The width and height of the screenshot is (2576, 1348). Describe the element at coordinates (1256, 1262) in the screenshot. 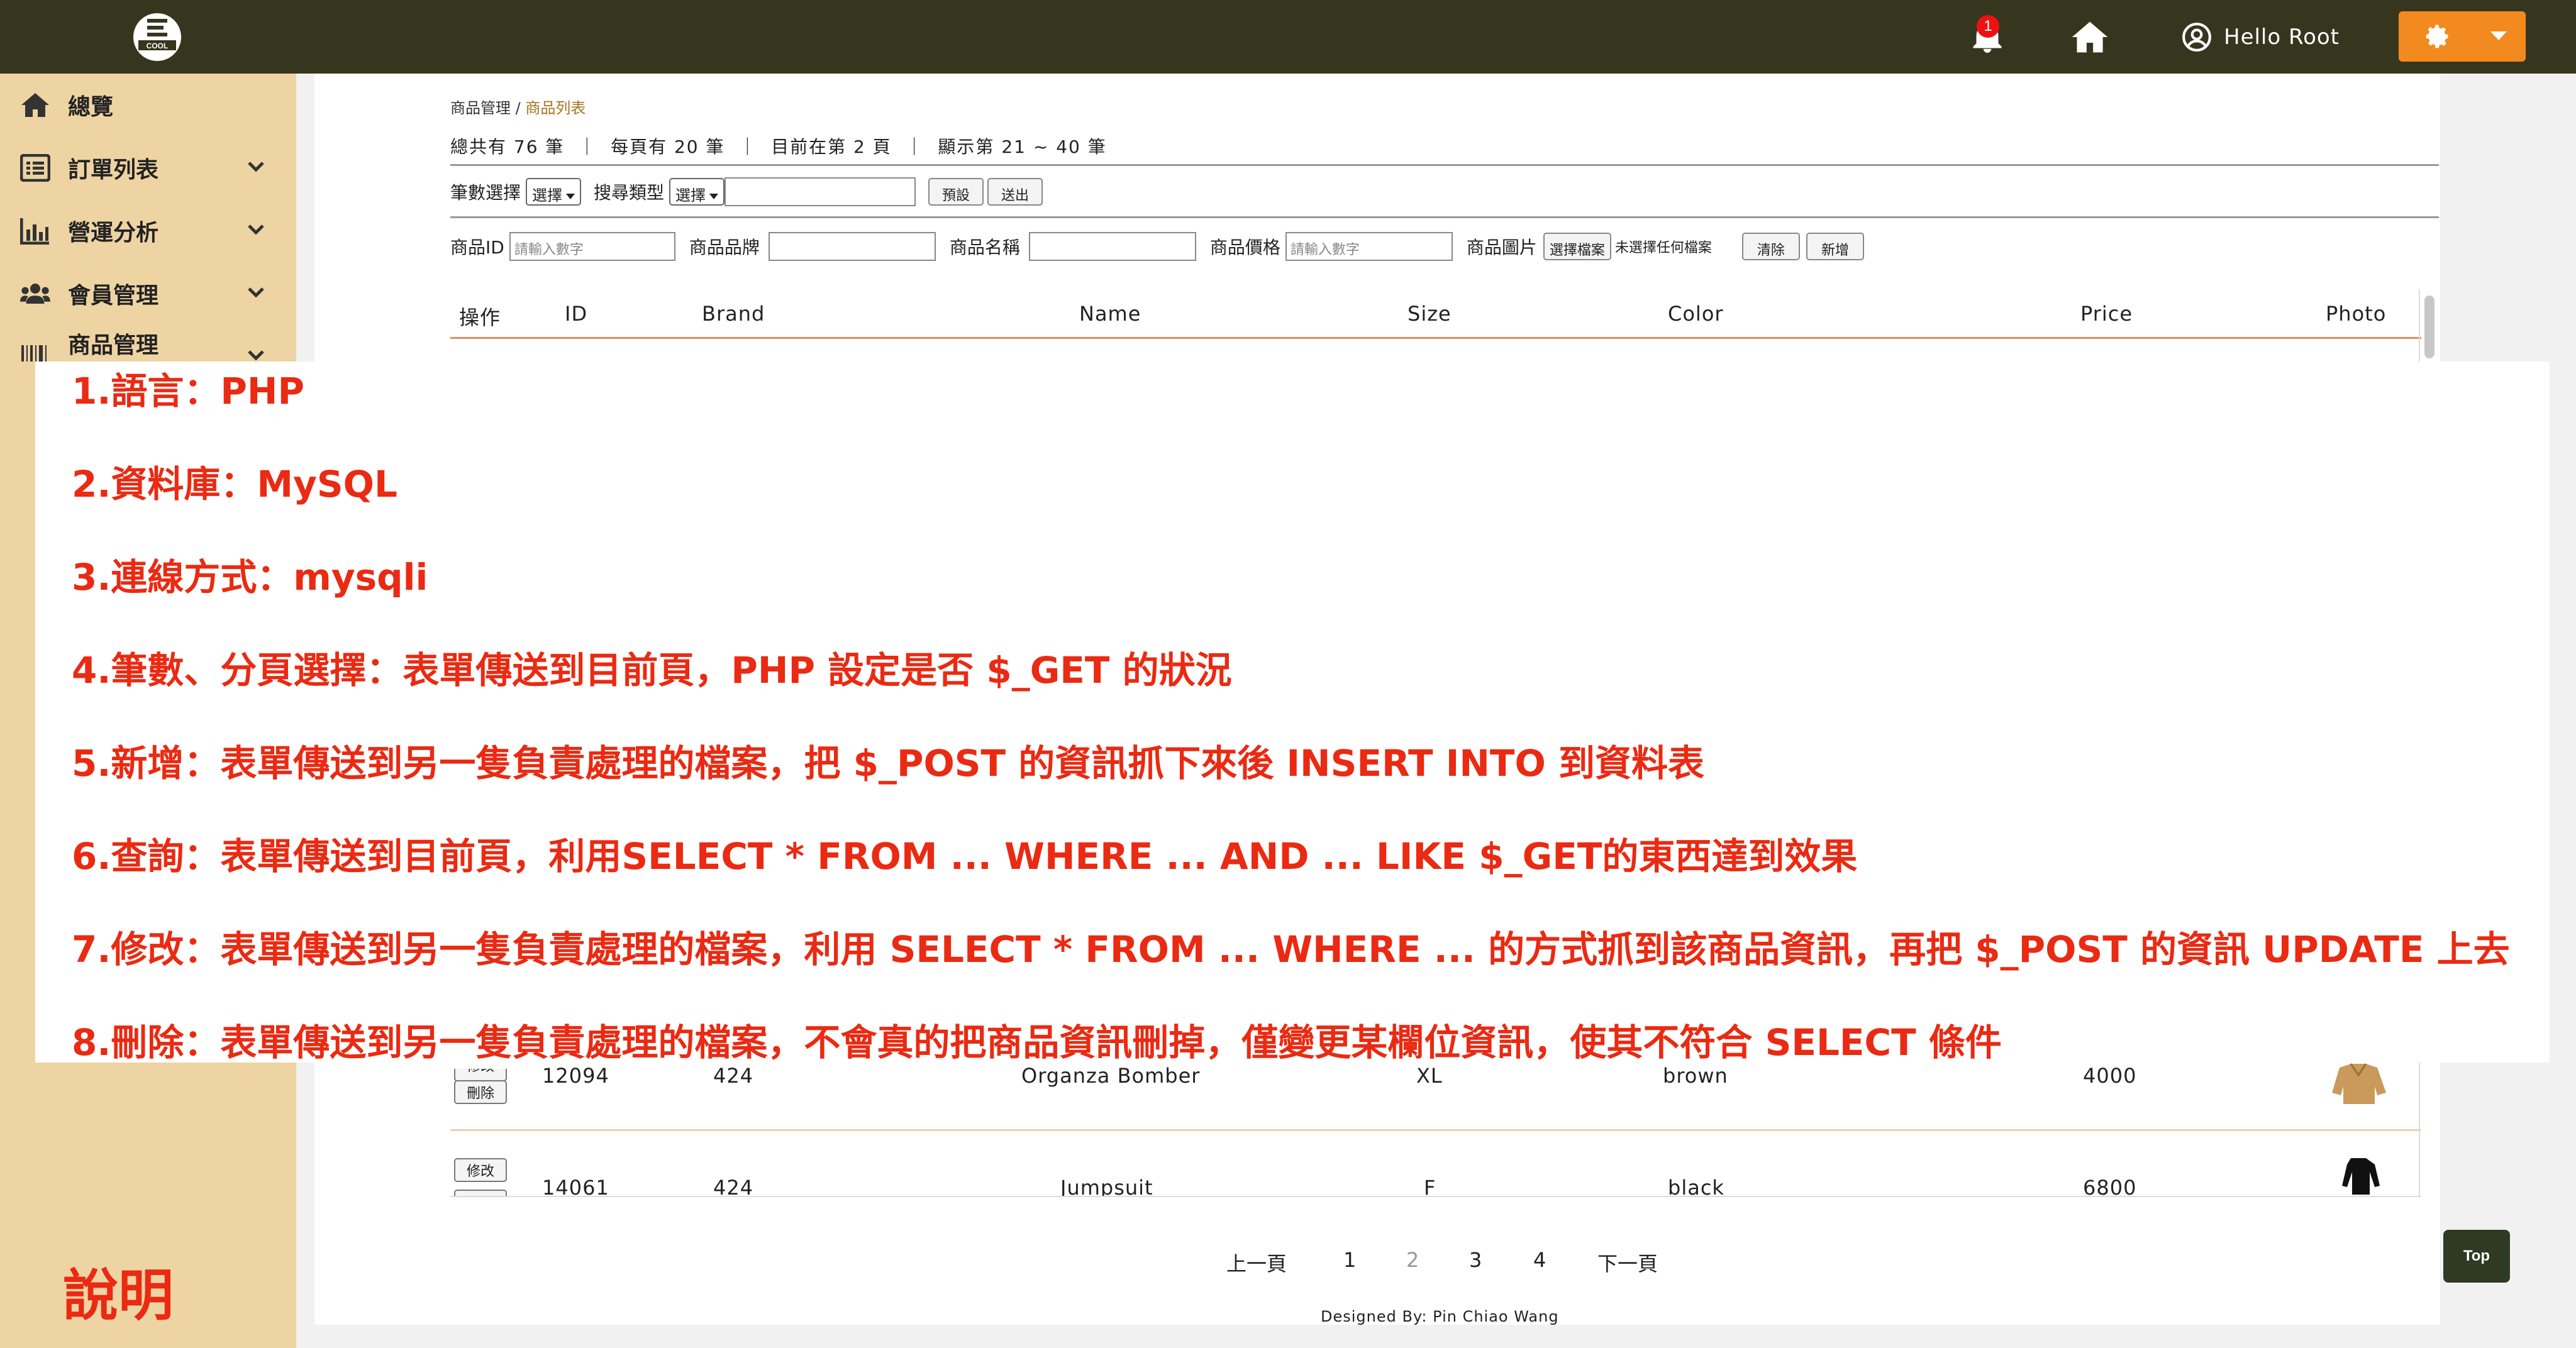

I see `pagination-prev: 上一頁` at that location.